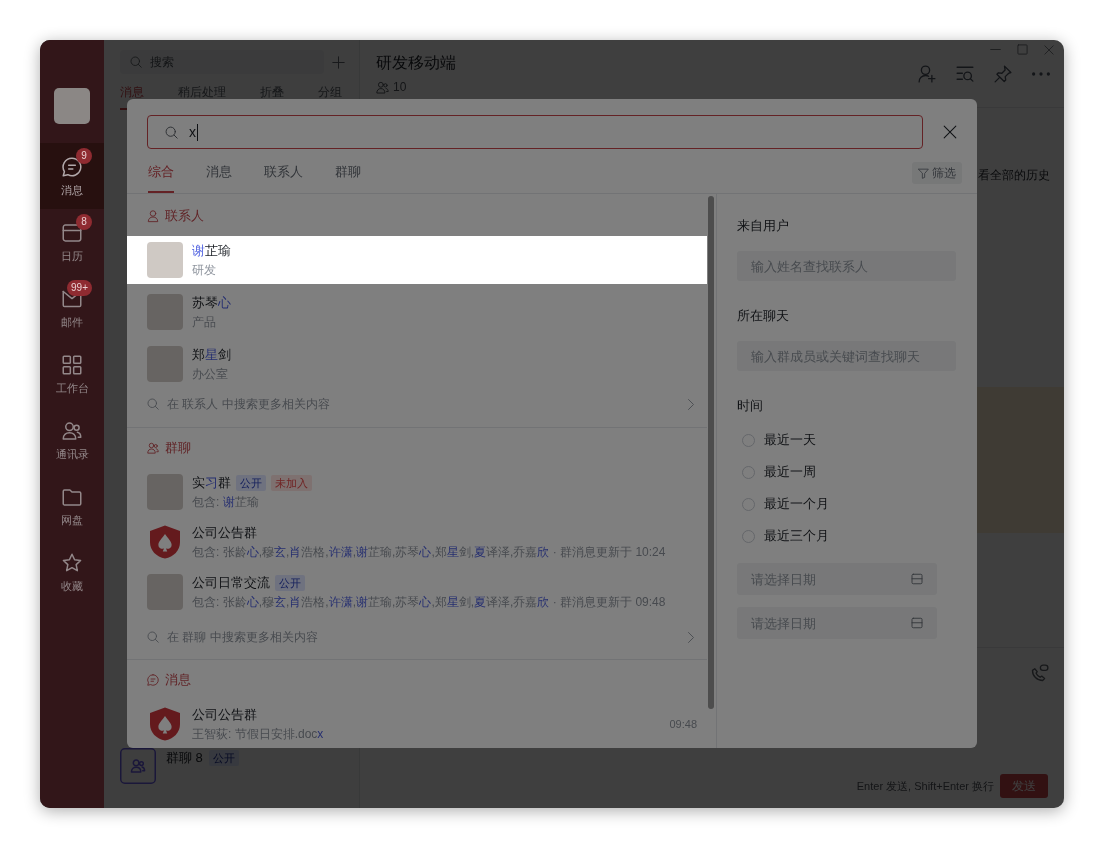  What do you see at coordinates (1041, 74) in the screenshot?
I see `more-icon` at bounding box center [1041, 74].